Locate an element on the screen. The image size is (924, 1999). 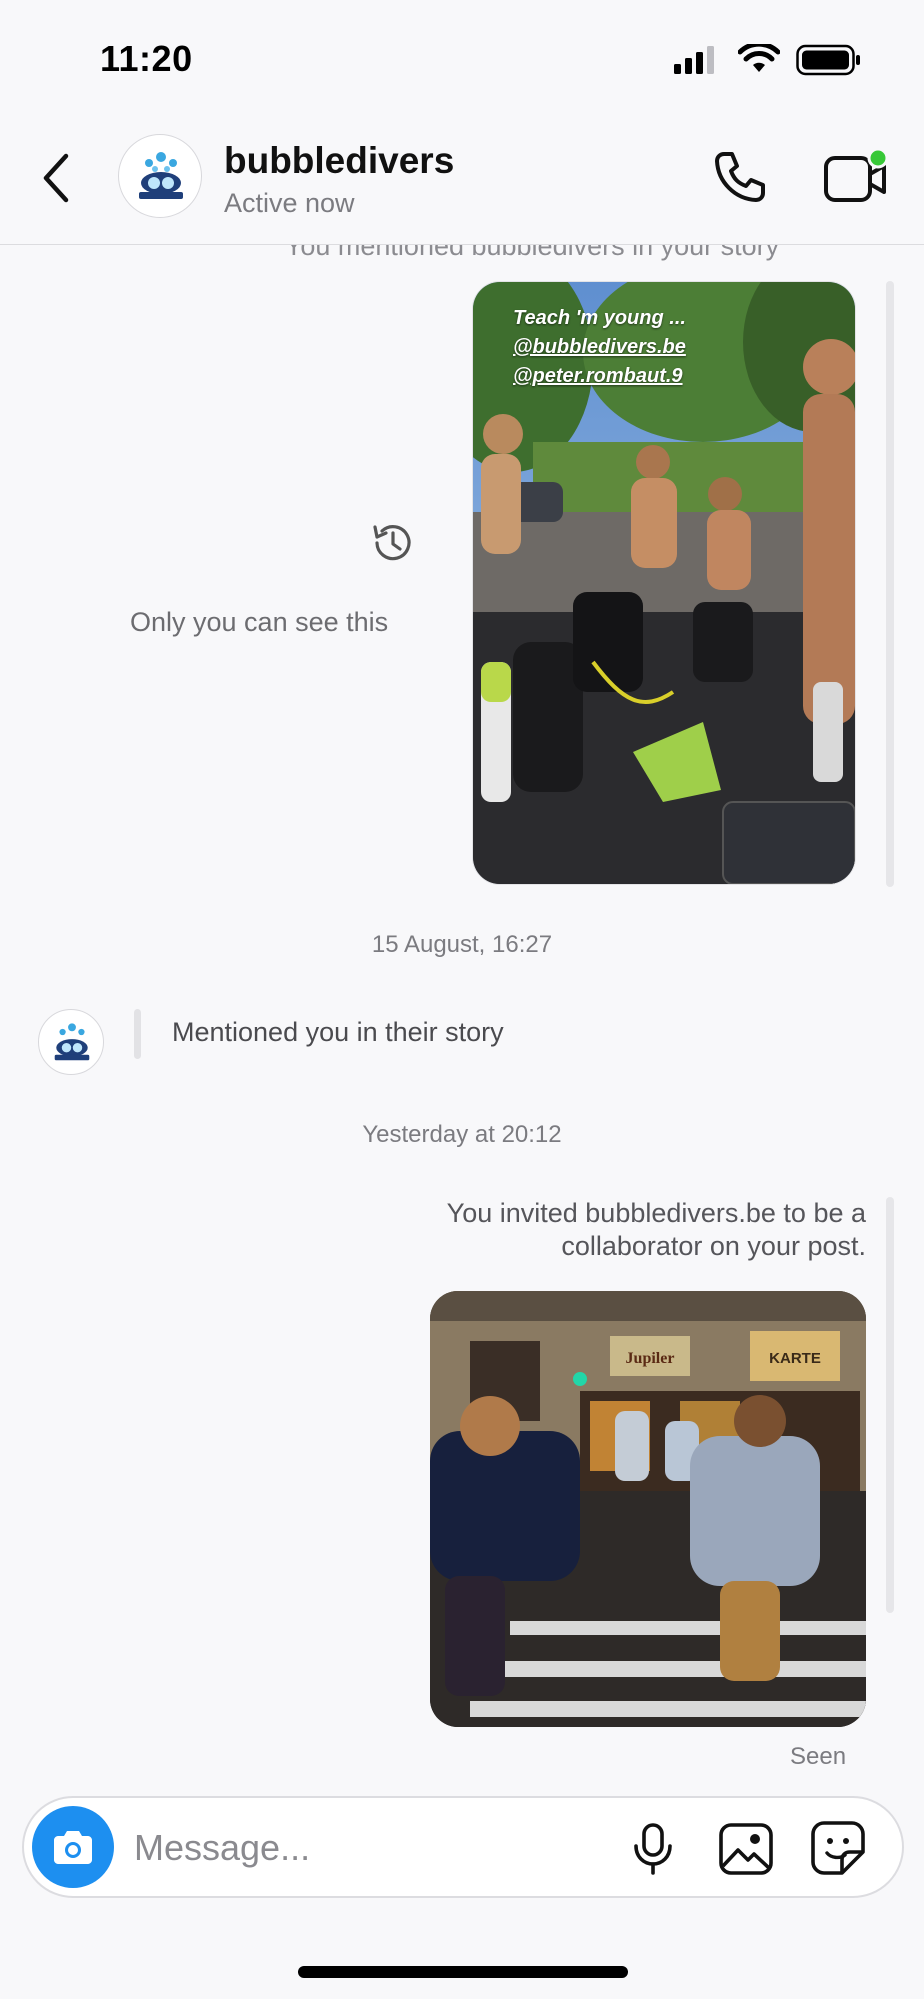
story-caption-mention: @bubbledivers.be is located at coordinates (599, 347).